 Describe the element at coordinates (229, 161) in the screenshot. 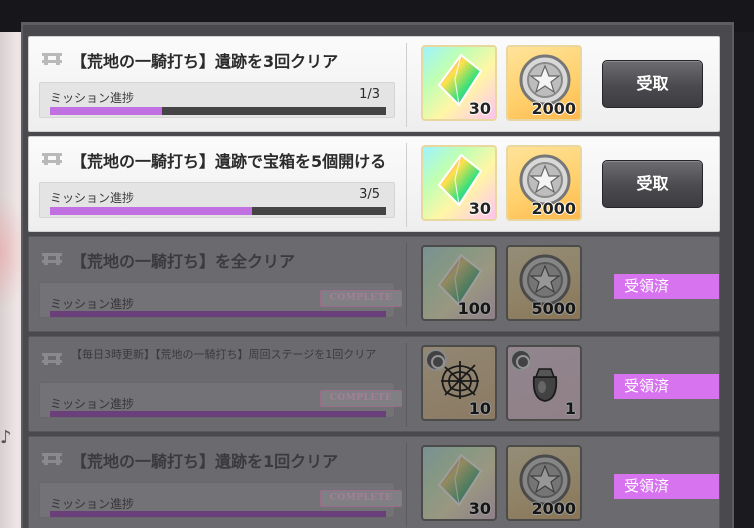

I see `mission-title: 【荒地の一騎打ち】遺跡で宝箱を5個開ける` at that location.